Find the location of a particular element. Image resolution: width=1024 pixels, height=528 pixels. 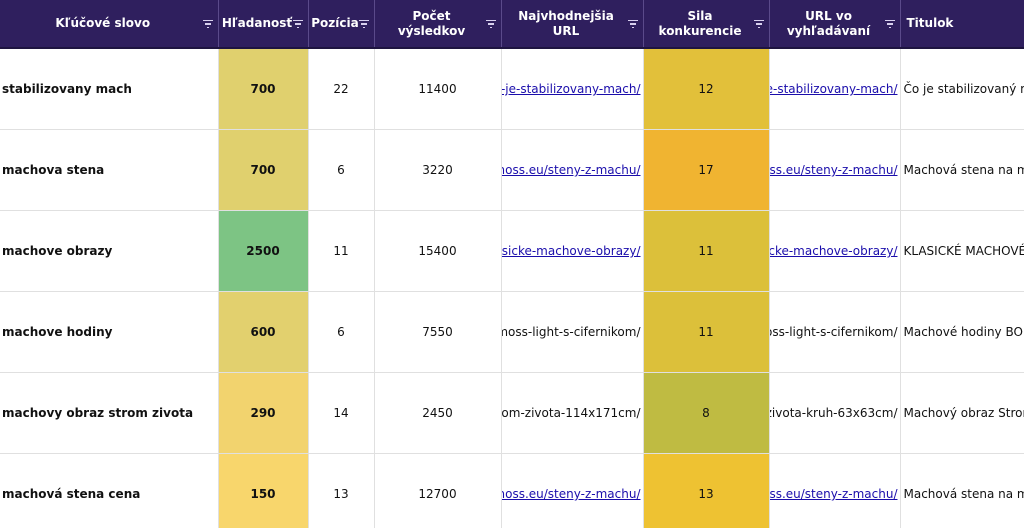

search-url-cell: e-stabilizovany-mach/ is located at coordinates (835, 89).